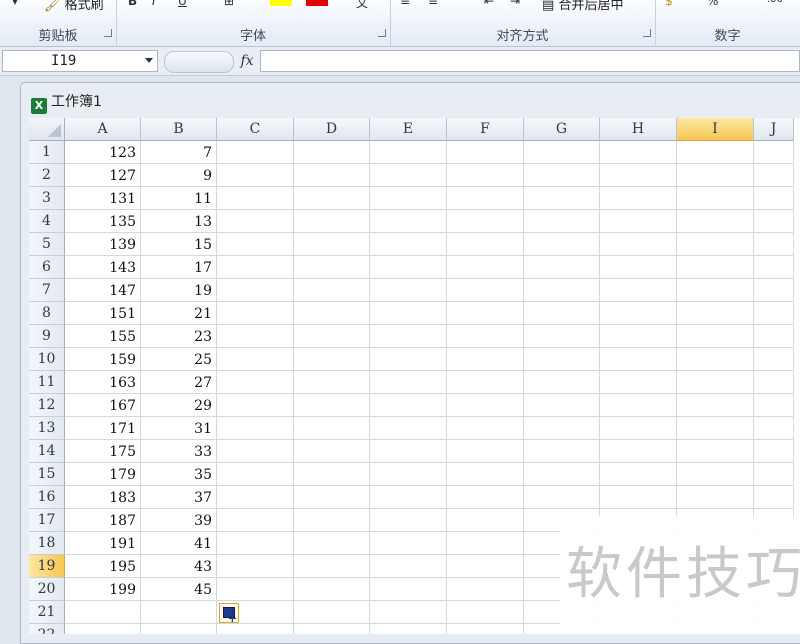 This screenshot has width=800, height=644. Describe the element at coordinates (562, 244) in the screenshot. I see `cell-g5` at that location.